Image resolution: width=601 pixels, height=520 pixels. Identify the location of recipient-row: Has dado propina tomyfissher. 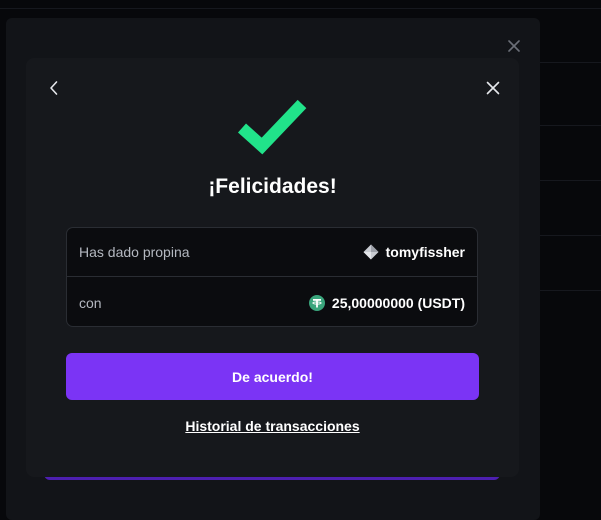
(272, 252).